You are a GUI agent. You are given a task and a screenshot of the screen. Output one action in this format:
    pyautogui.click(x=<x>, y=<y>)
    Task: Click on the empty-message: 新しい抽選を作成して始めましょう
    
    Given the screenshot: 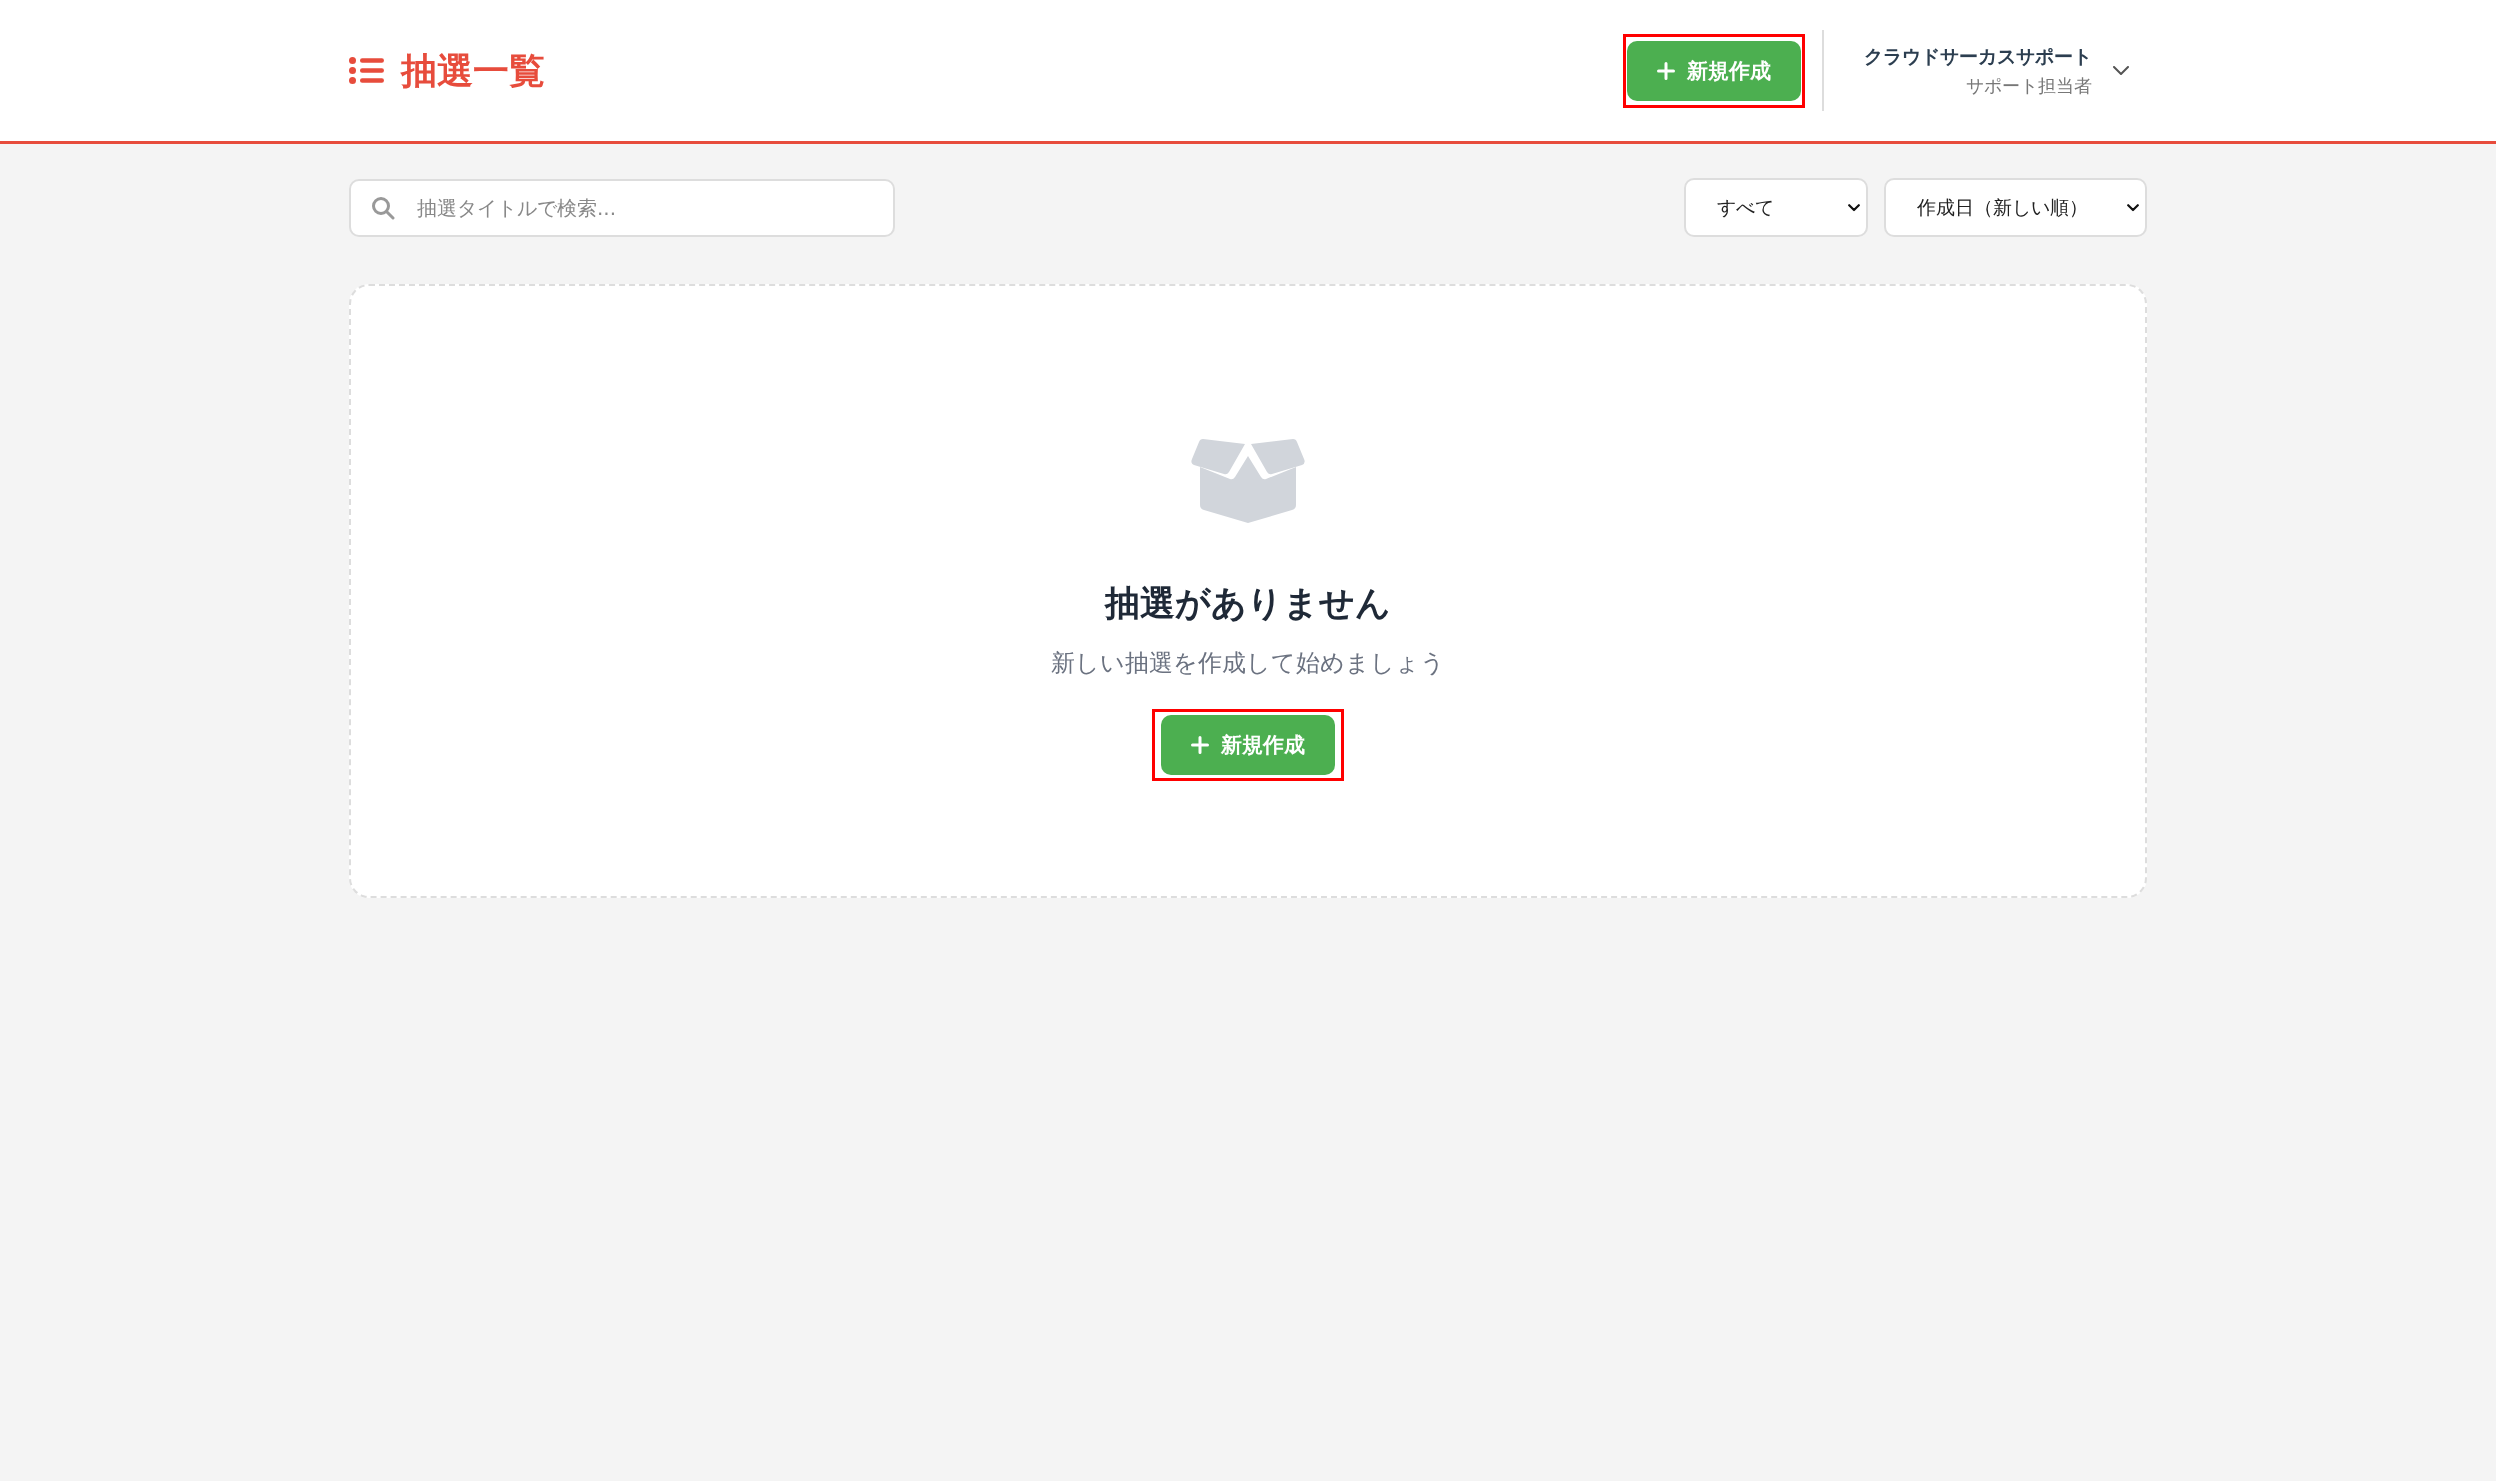 What is the action you would take?
    pyautogui.click(x=1248, y=663)
    